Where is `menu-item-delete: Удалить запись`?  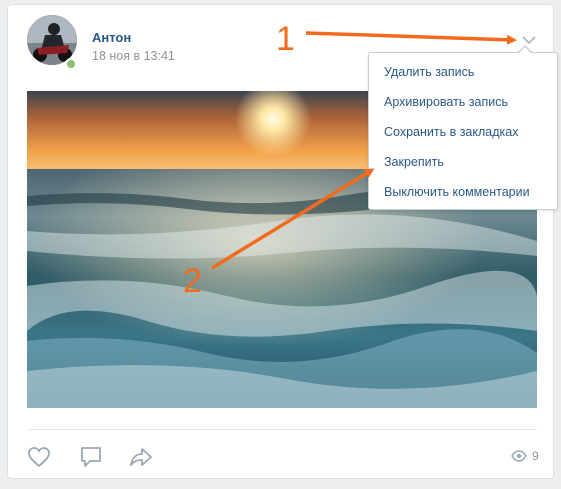
menu-item-delete: Удалить запись is located at coordinates (463, 74).